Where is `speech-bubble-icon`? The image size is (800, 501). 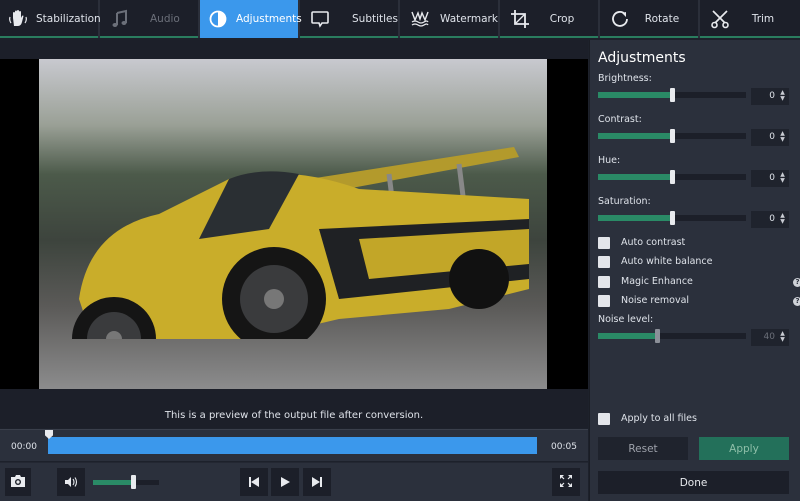 speech-bubble-icon is located at coordinates (320, 19).